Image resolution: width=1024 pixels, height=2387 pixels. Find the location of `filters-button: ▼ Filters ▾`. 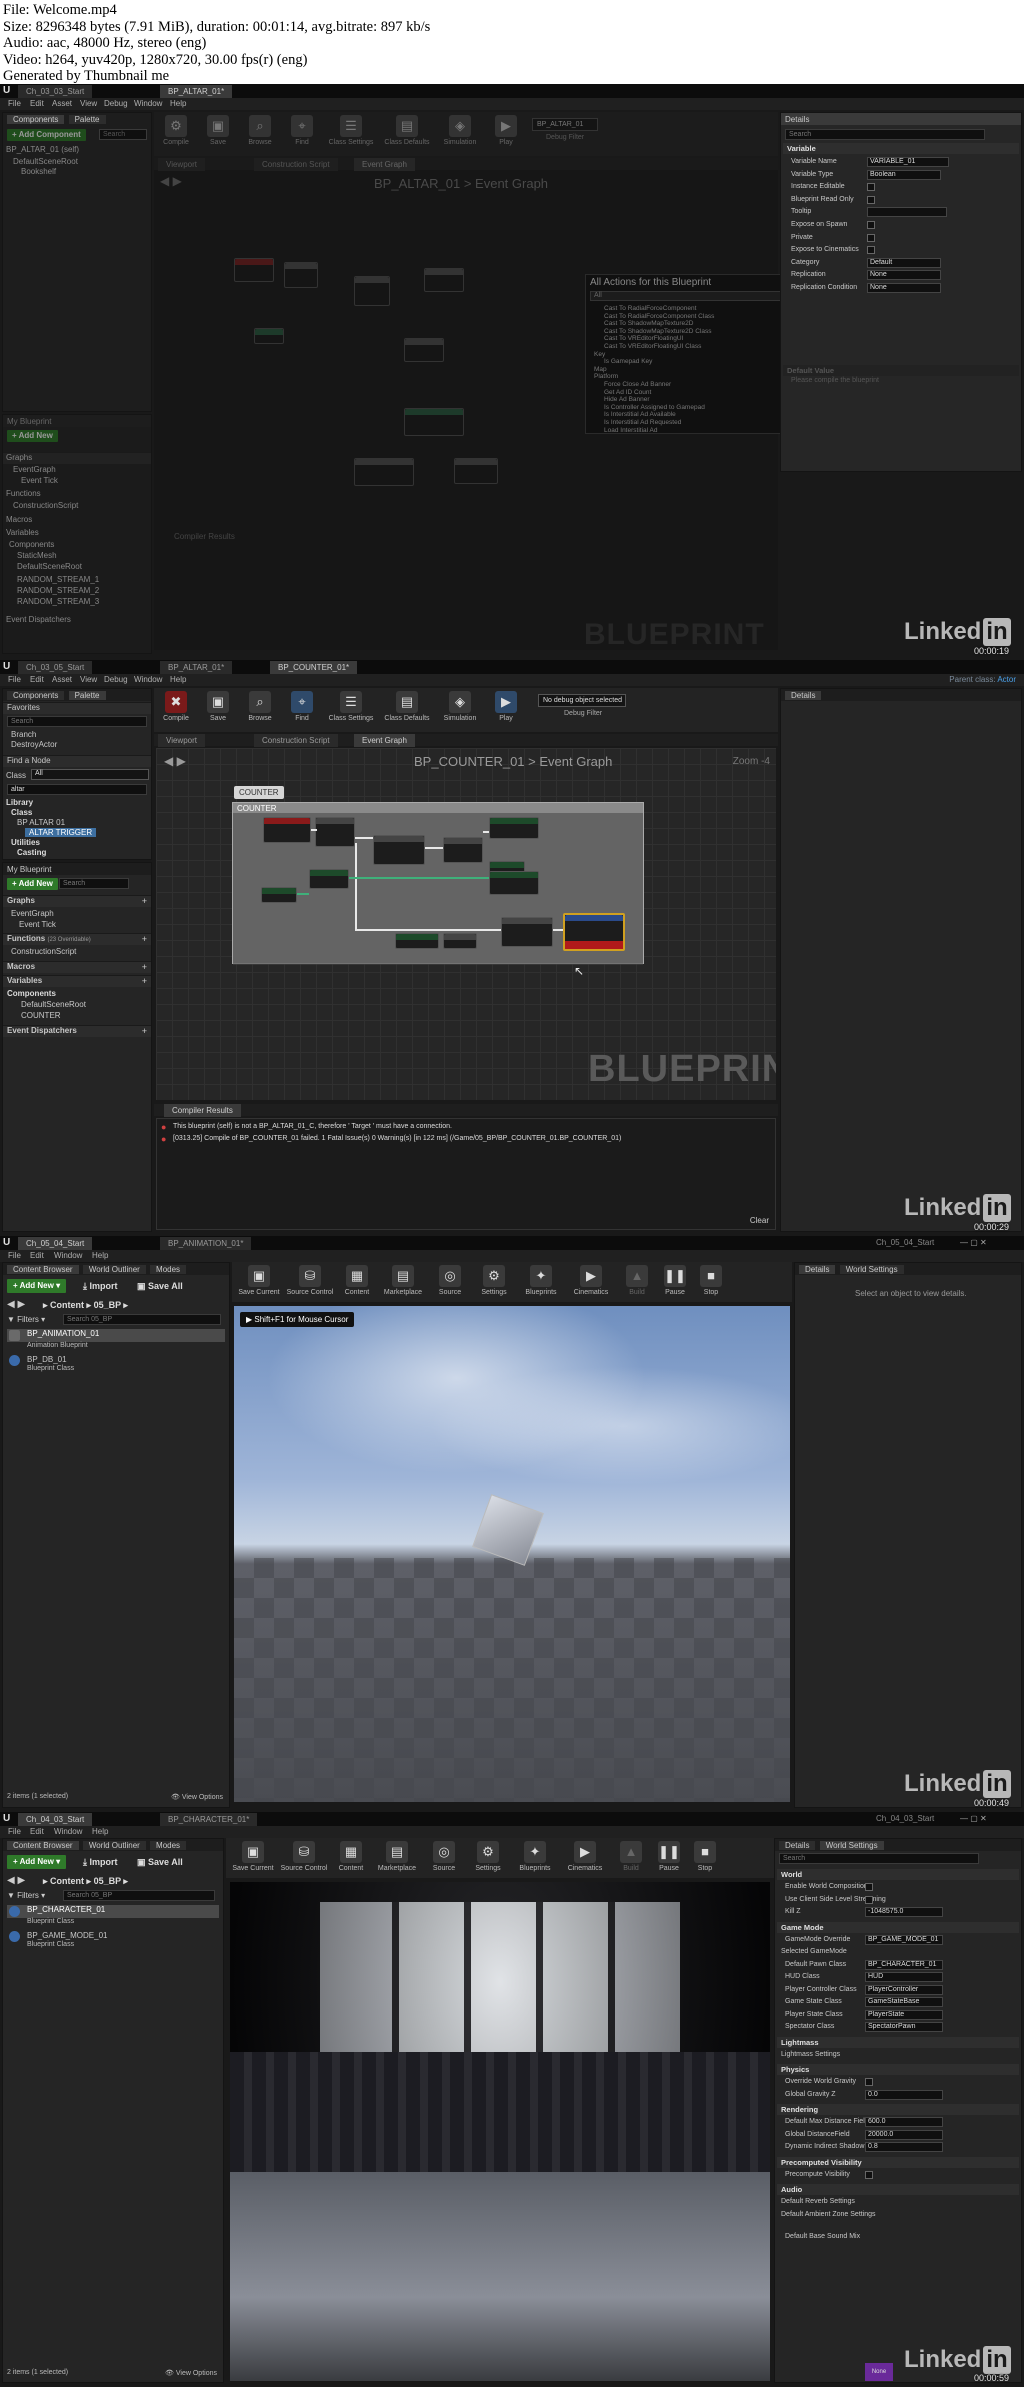

filters-button: ▼ Filters ▾ is located at coordinates (26, 1319).